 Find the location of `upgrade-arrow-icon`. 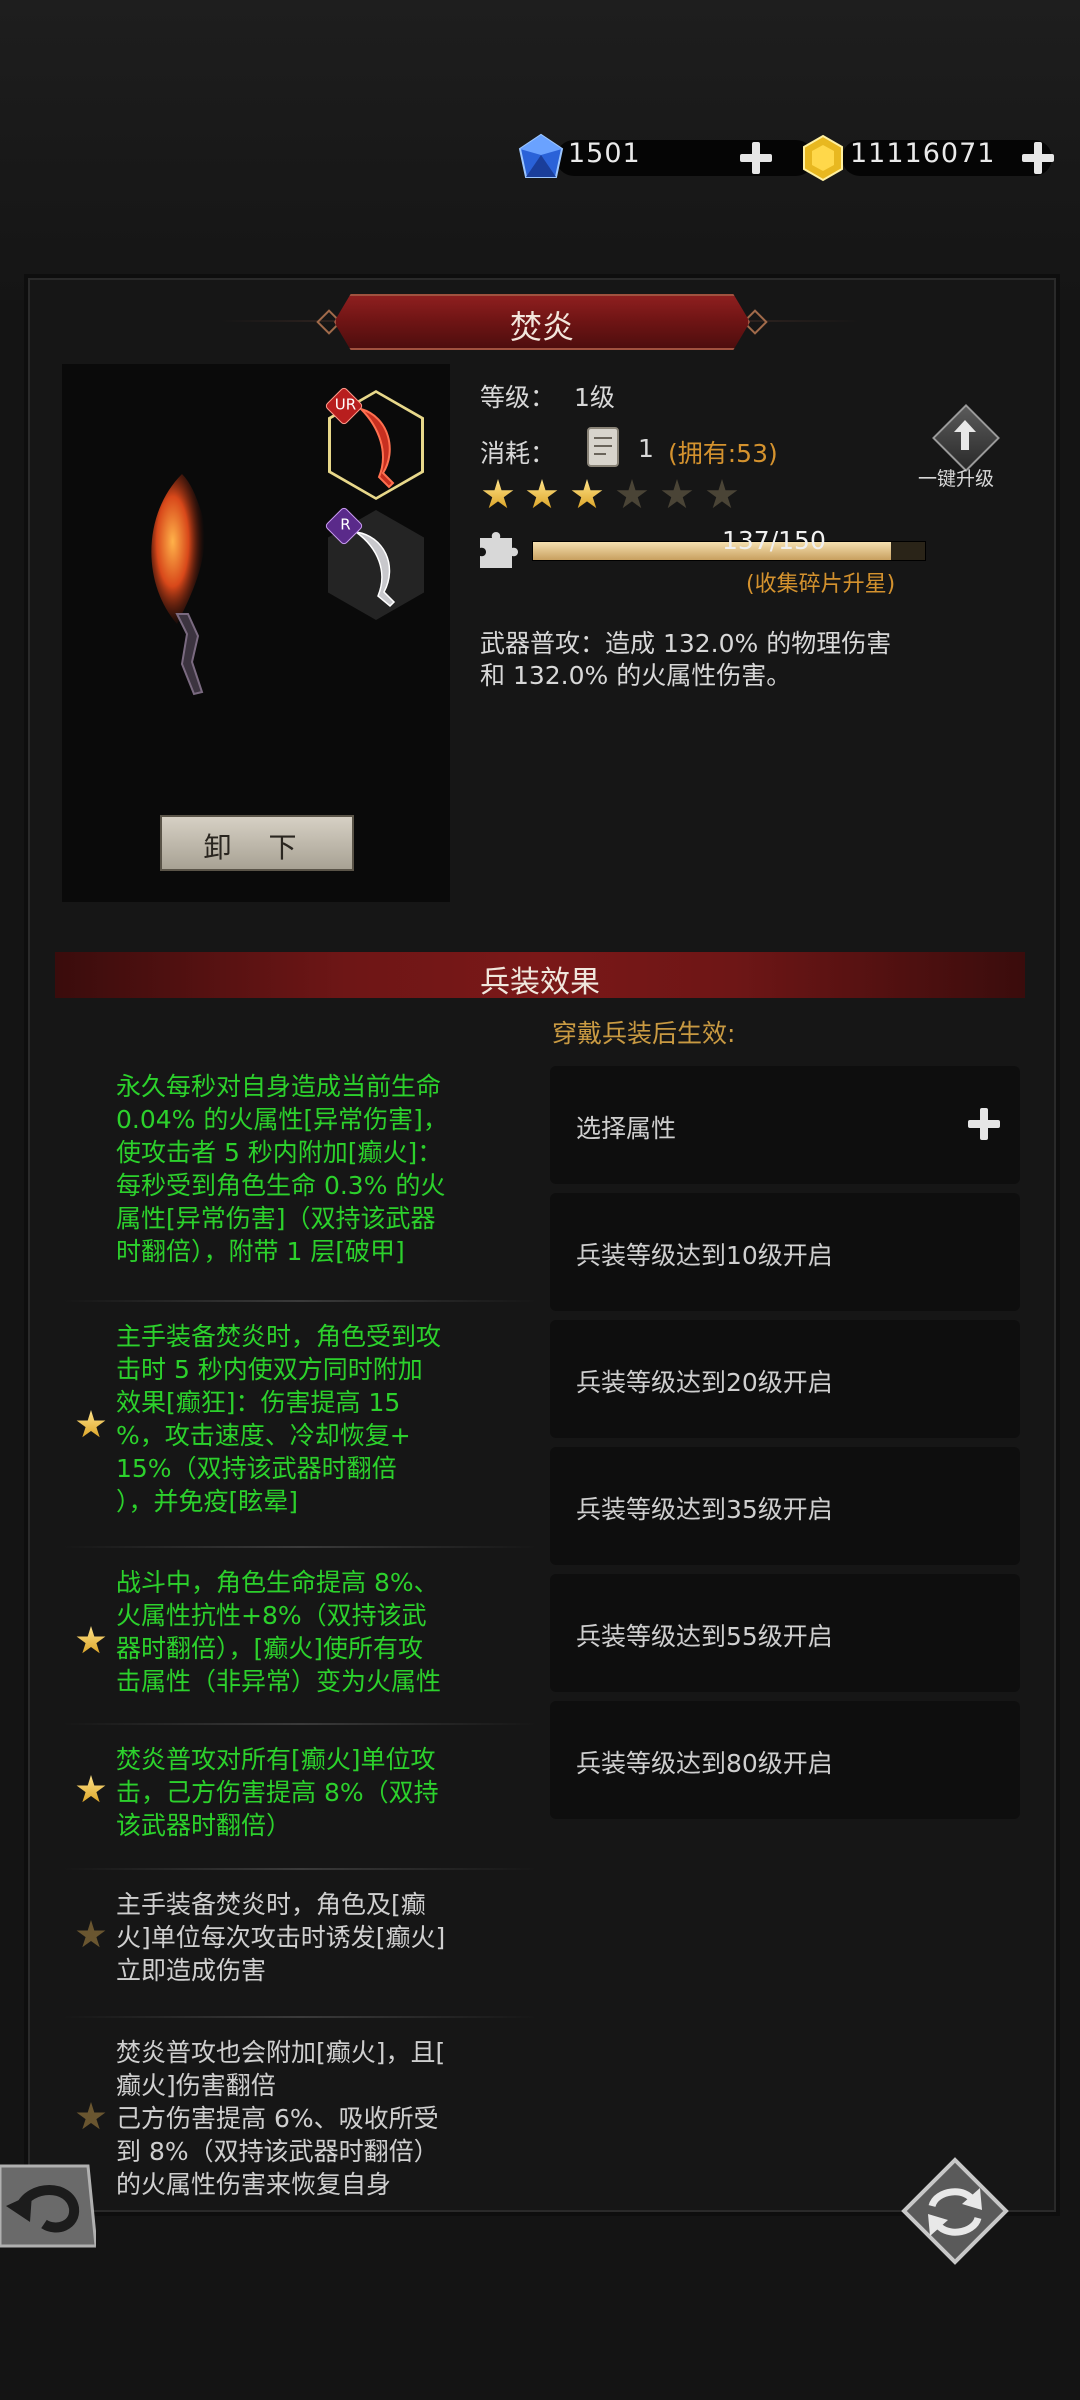

upgrade-arrow-icon is located at coordinates (965, 435).